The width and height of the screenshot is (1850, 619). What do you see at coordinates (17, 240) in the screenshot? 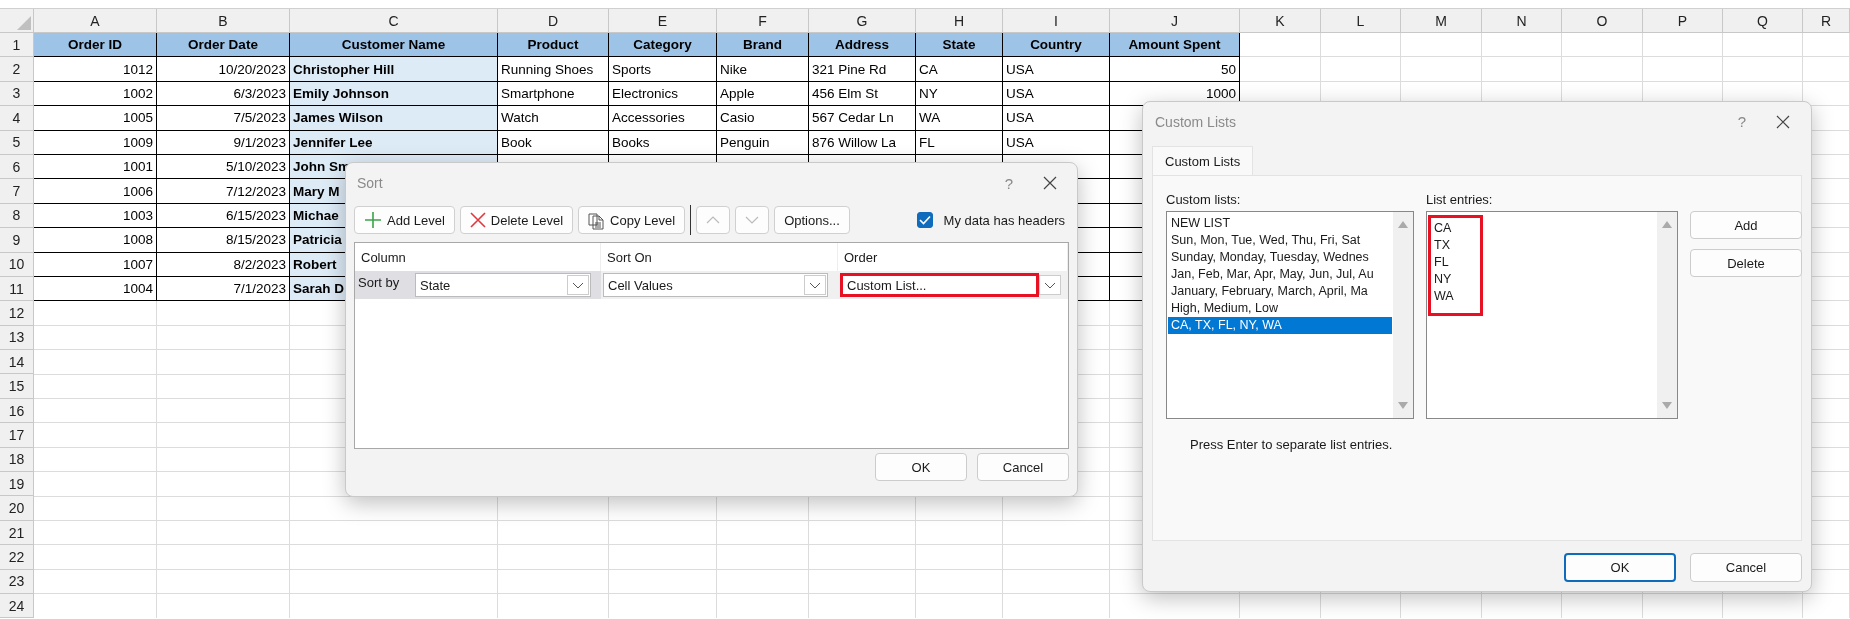
I see `row-header: 9` at bounding box center [17, 240].